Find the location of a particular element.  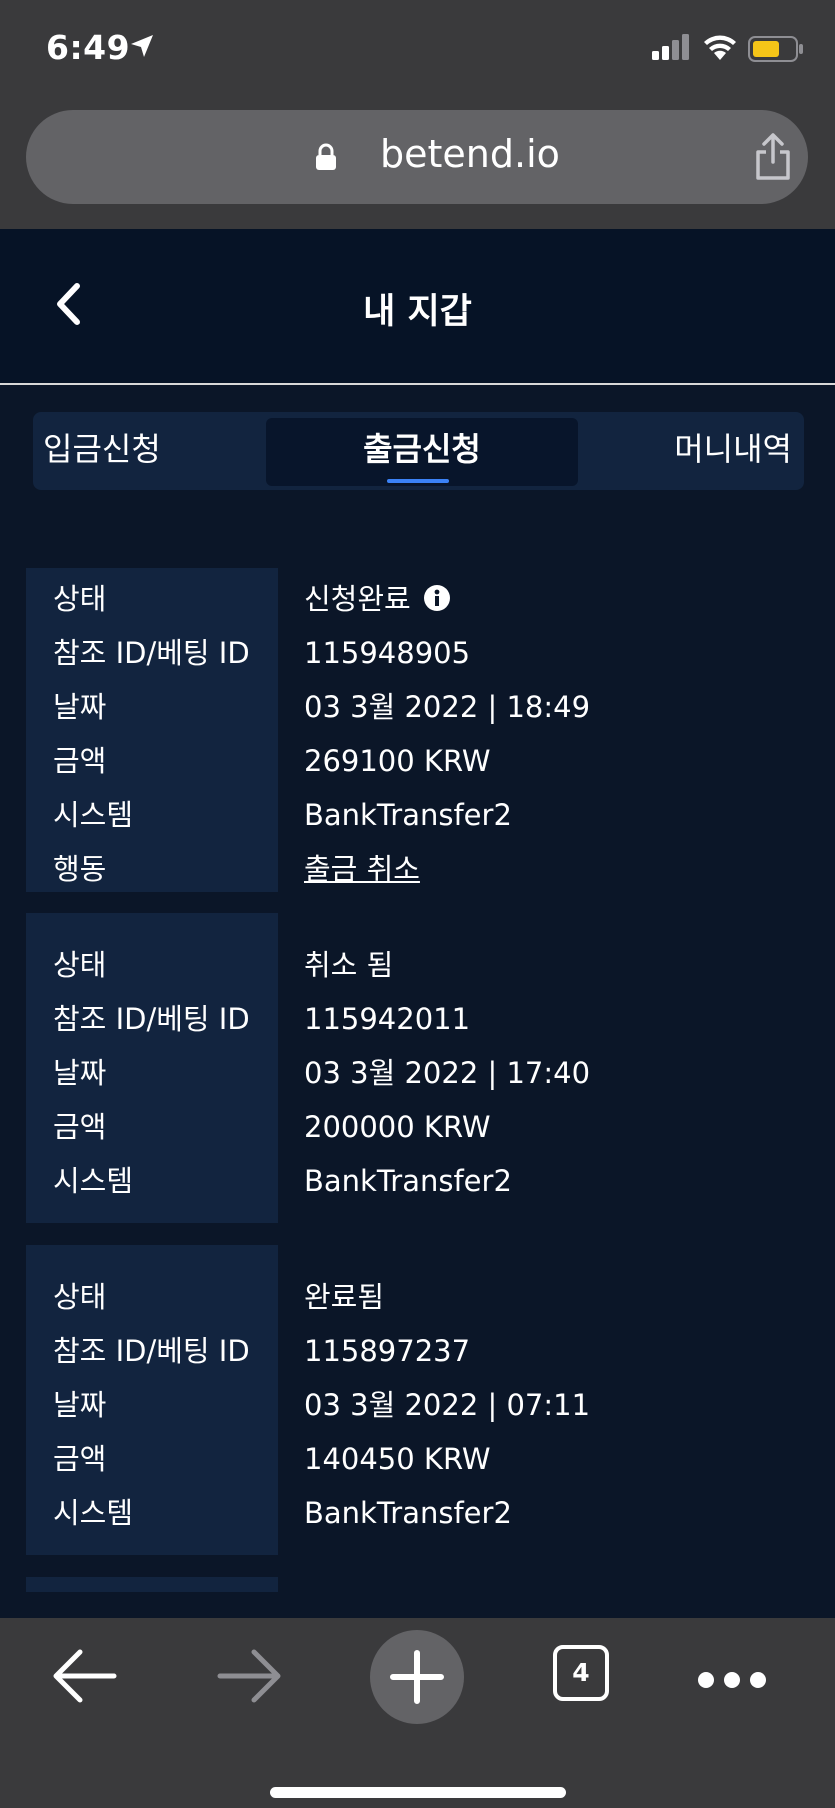

label-panel is located at coordinates (152, 1584).